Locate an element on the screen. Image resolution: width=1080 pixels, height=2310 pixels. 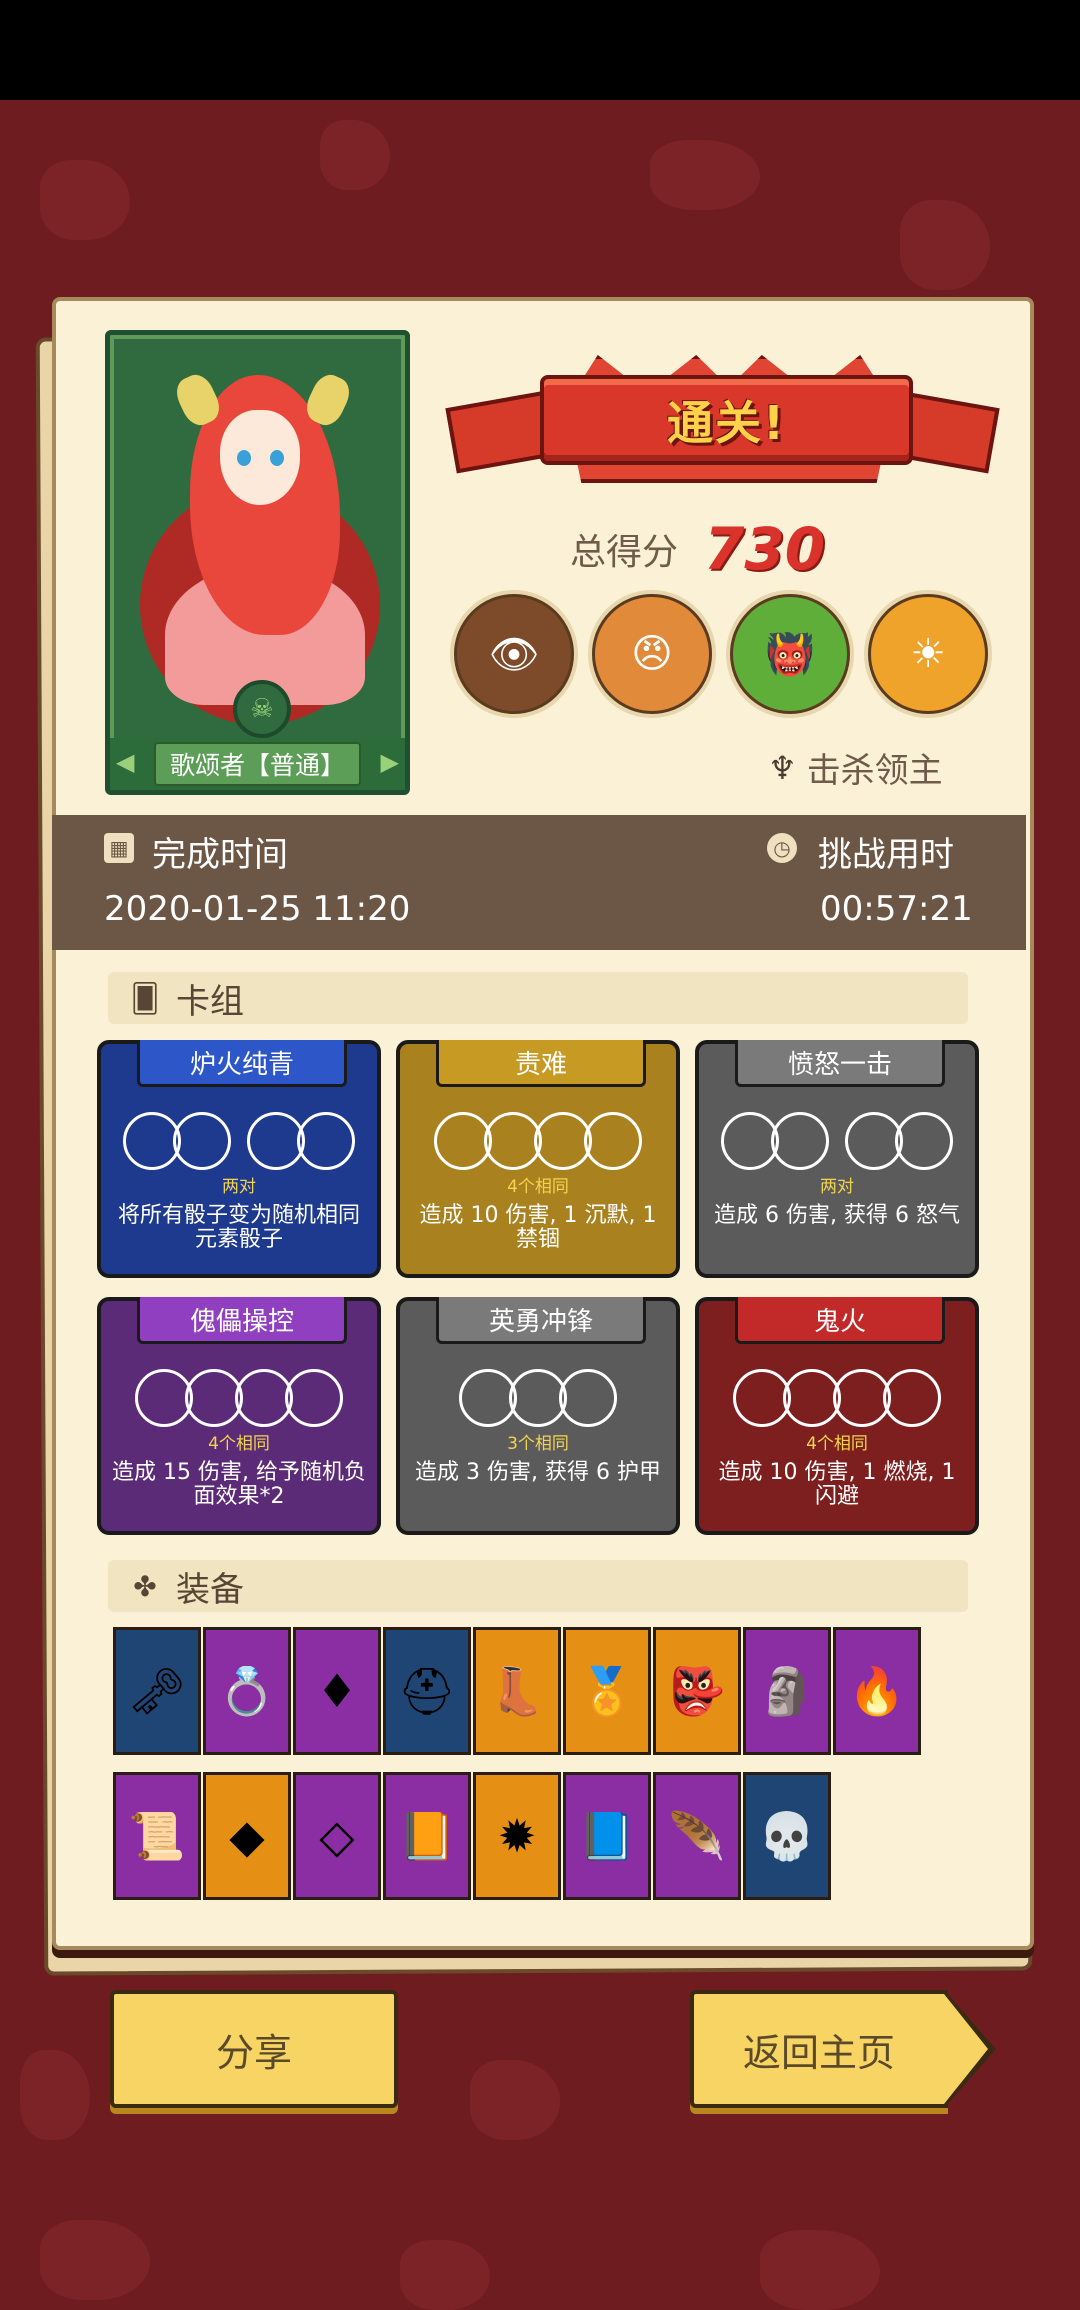
equipment-row-1: 🗝 💍 ♦ ⛑ 👢 🏅 👺 🗿 🔥 is located at coordinates (518, 1691).